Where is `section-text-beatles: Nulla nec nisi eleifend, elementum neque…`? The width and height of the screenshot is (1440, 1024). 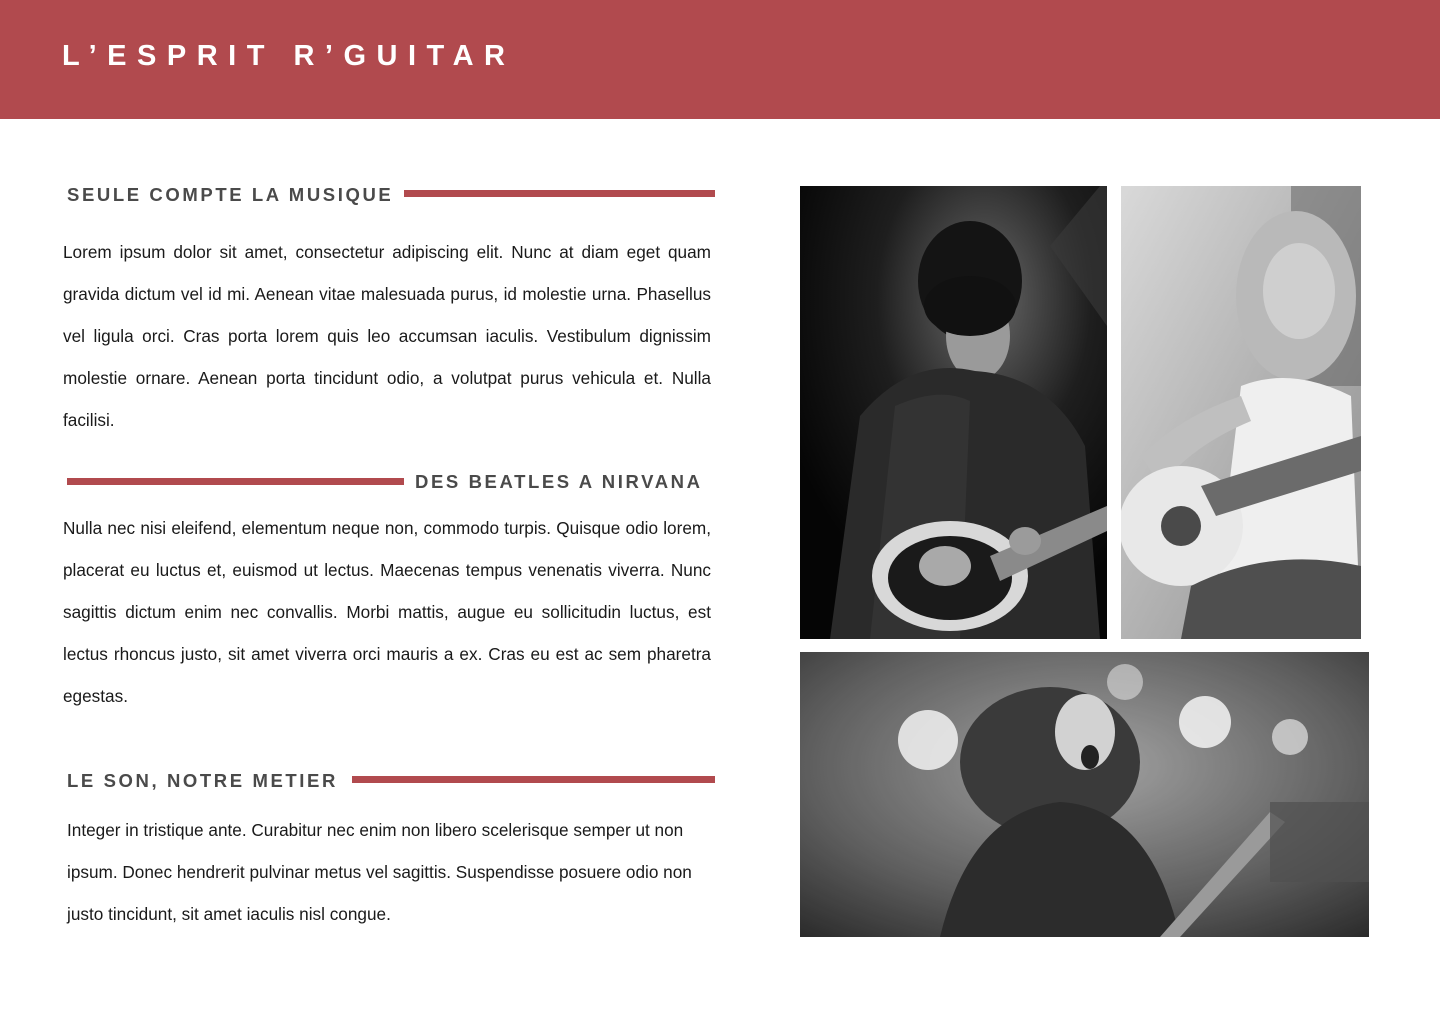 section-text-beatles: Nulla nec nisi eleifend, elementum neque… is located at coordinates (387, 612).